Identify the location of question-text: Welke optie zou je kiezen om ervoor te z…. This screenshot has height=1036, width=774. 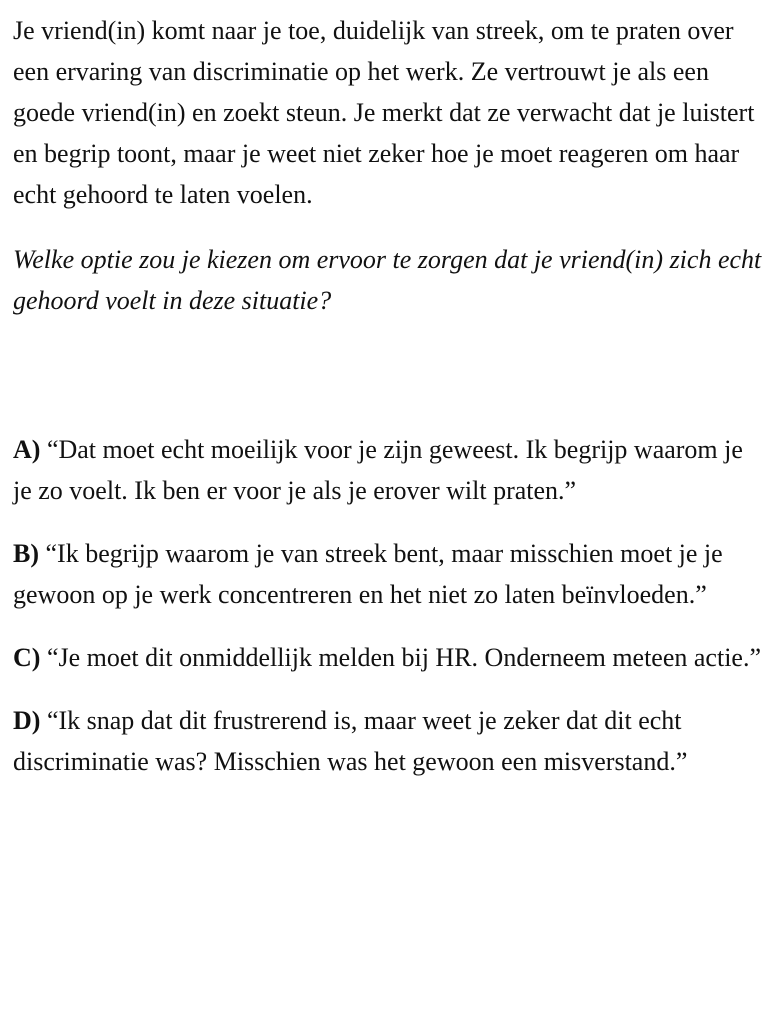
(387, 280).